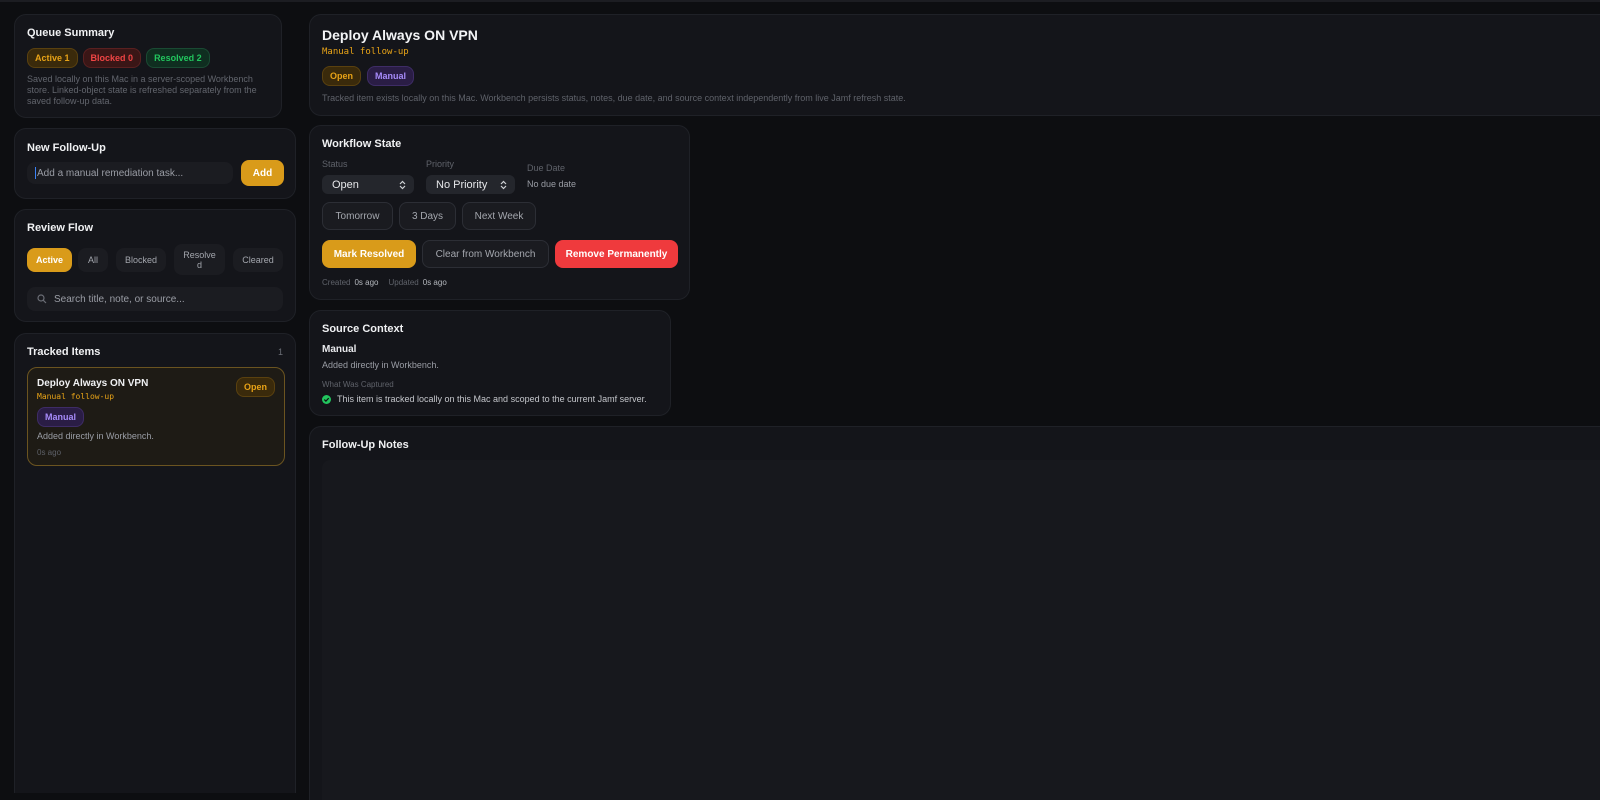 The image size is (1600, 800). I want to click on resolved-count-badge: Resolved 2, so click(178, 58).